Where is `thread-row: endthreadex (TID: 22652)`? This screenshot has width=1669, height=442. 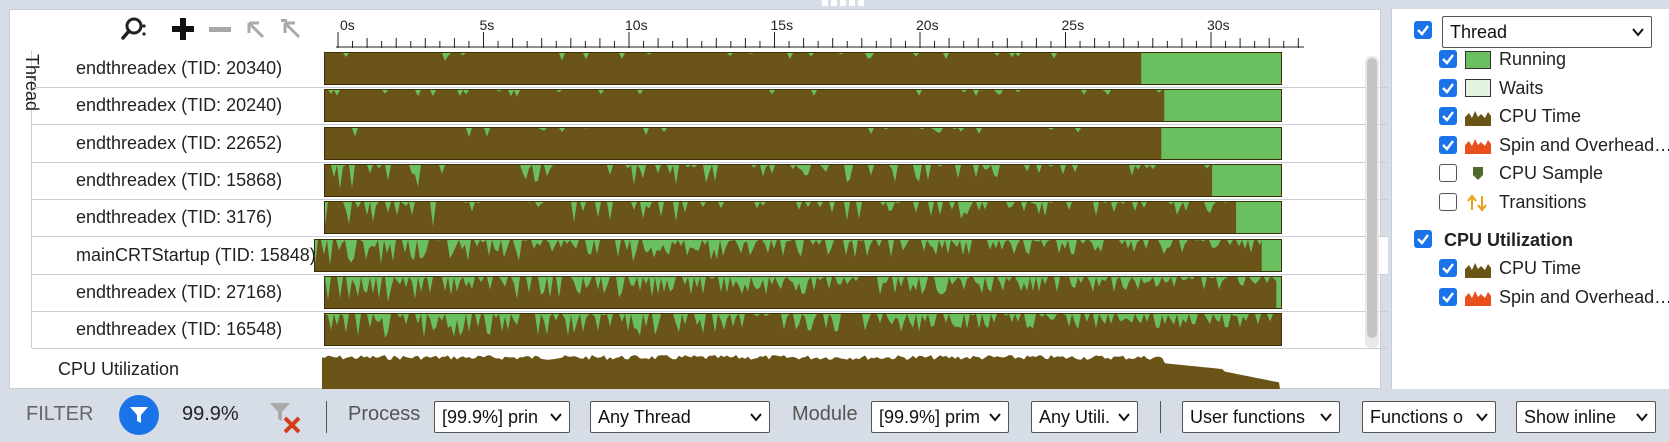
thread-row: endthreadex (TID: 22652) is located at coordinates (710, 144).